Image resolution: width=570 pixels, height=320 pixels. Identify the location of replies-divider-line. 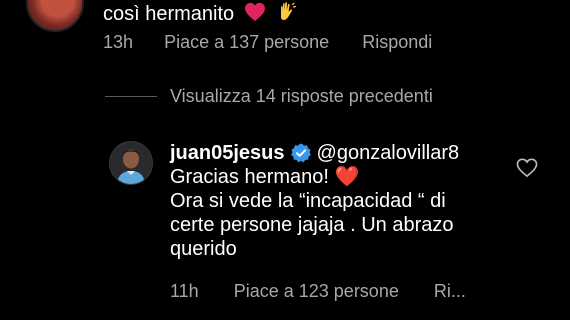
(131, 96).